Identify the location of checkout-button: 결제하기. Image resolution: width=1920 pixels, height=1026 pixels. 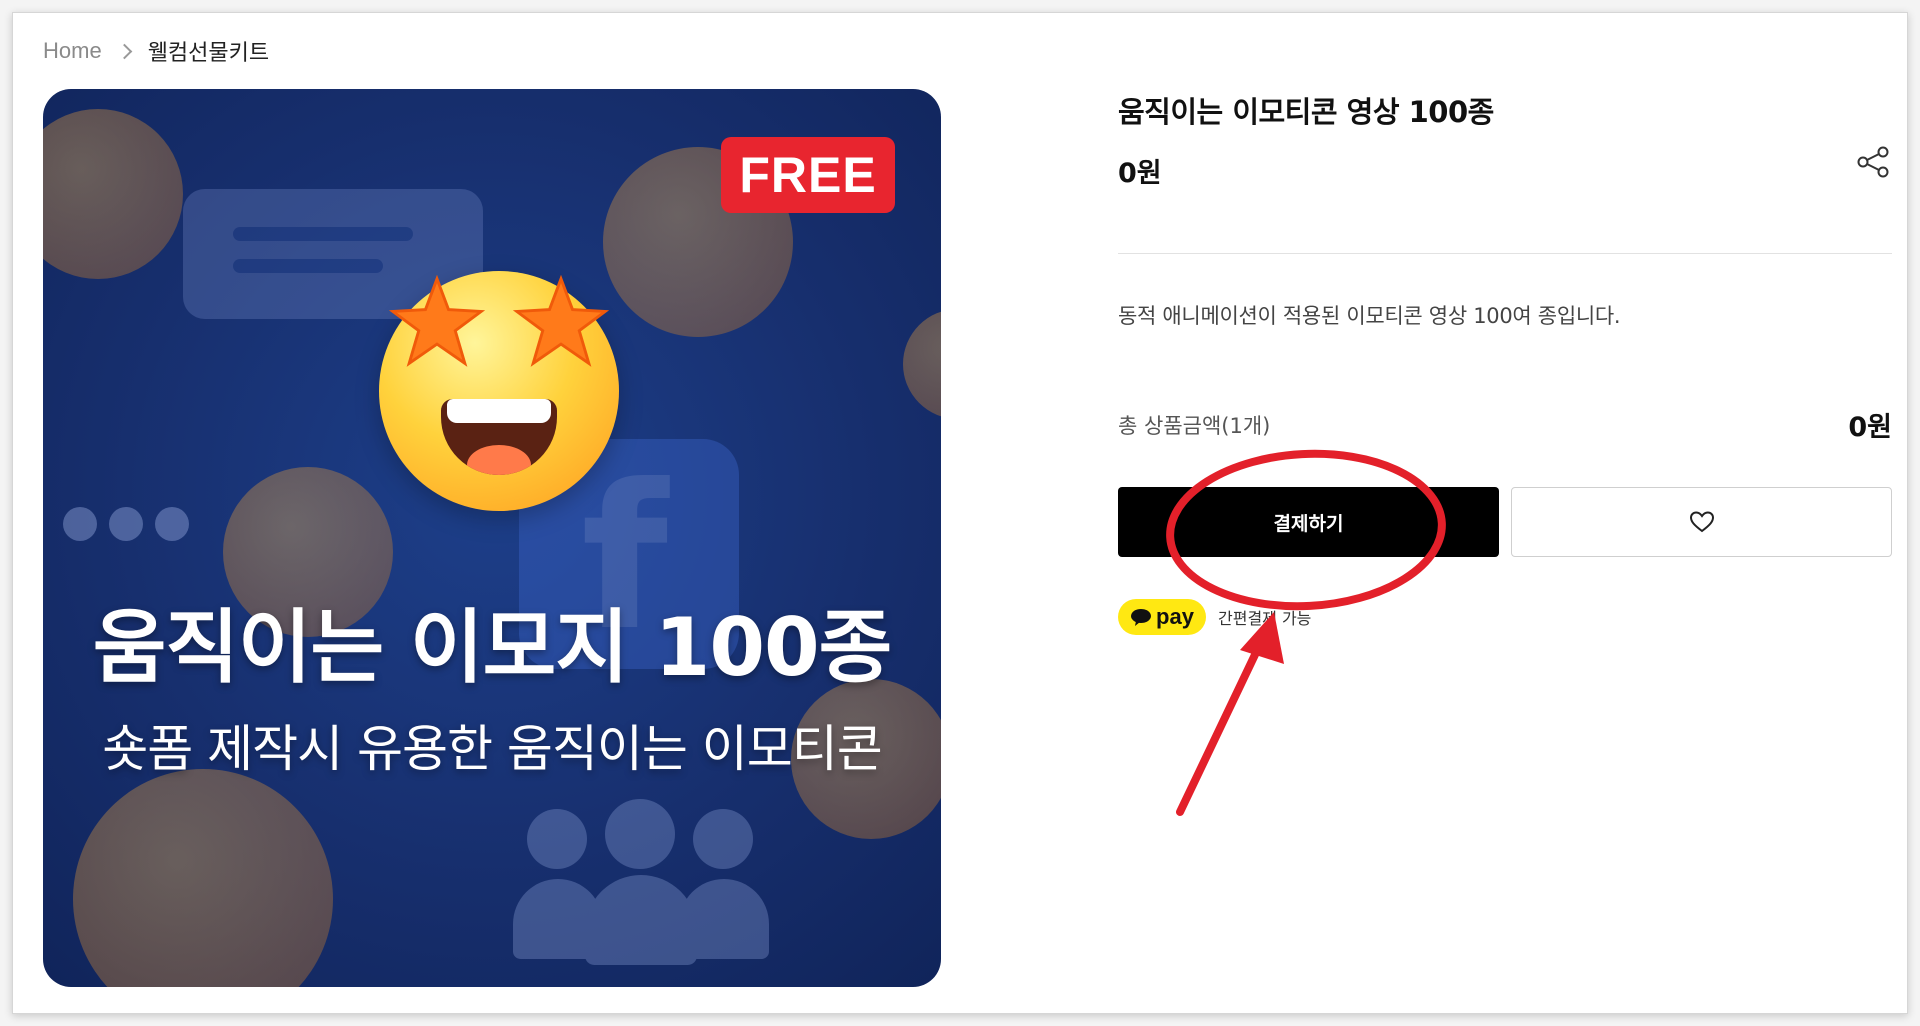
(1308, 522).